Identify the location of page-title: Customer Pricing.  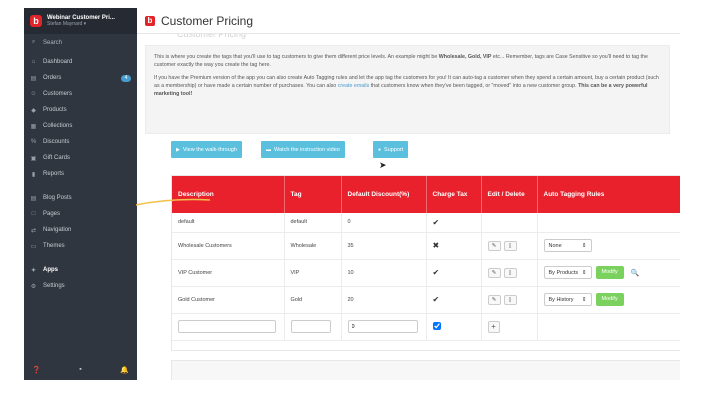
(207, 20).